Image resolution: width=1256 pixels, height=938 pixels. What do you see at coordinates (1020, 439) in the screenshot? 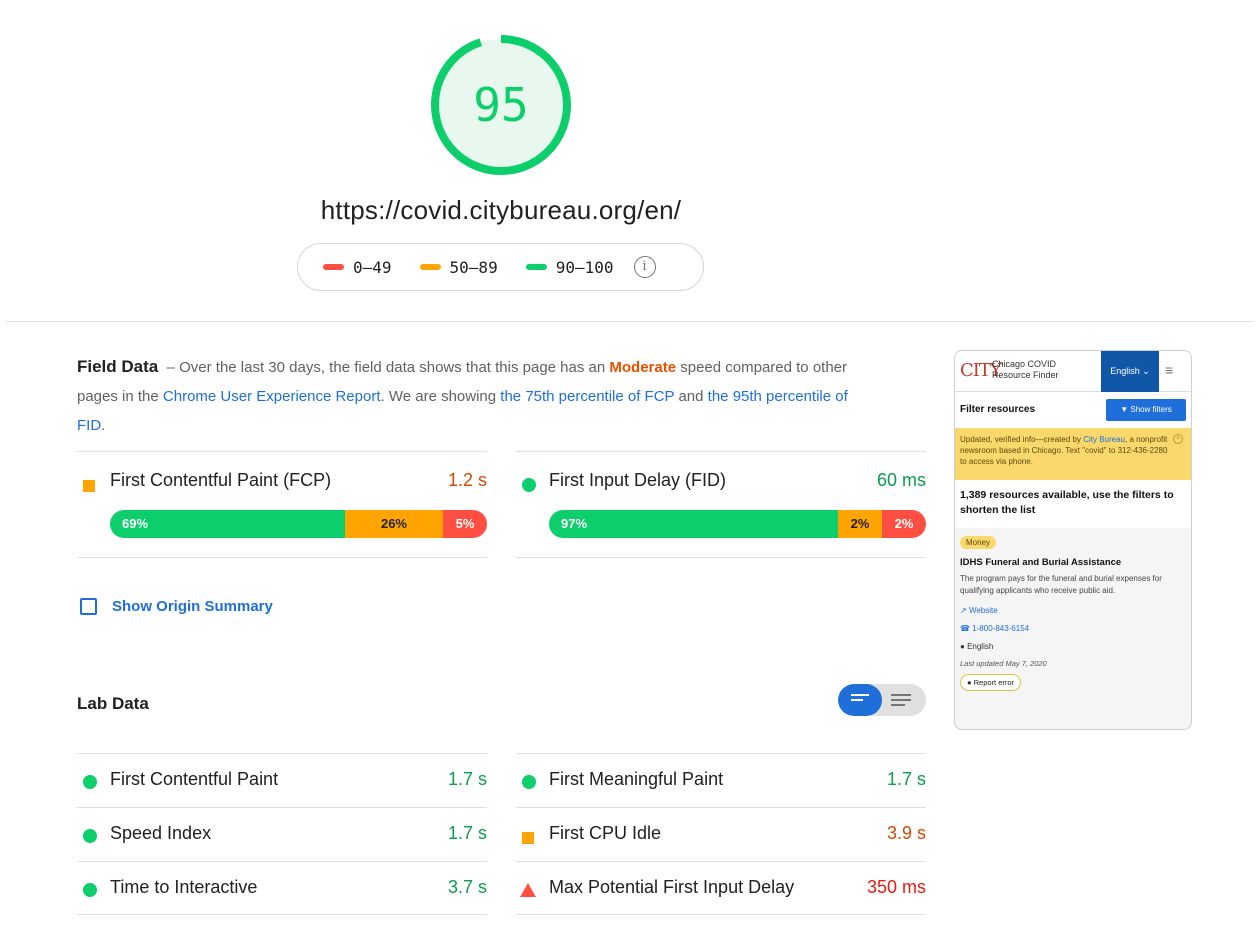
I see `thumb-notice-text-1: Updated, verified info—created by` at bounding box center [1020, 439].